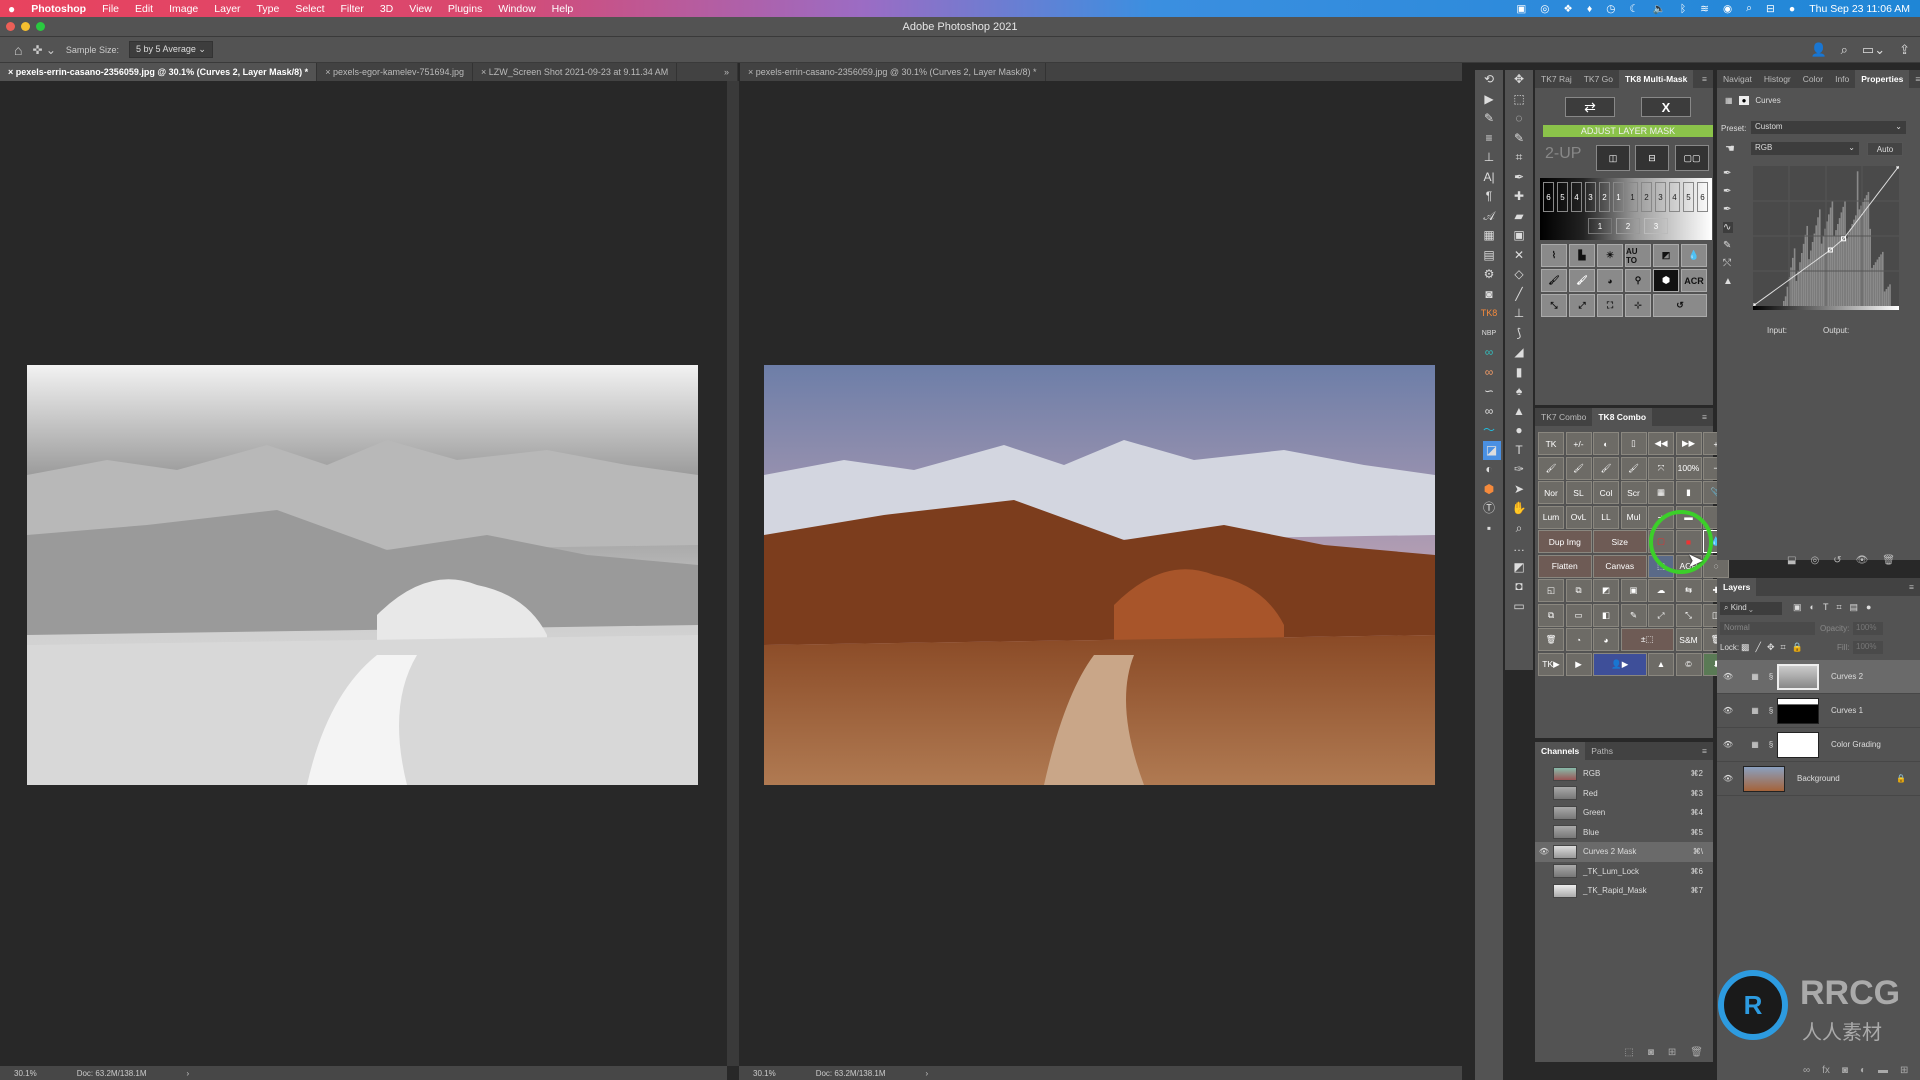 Image resolution: width=1920 pixels, height=1080 pixels. What do you see at coordinates (1885, 149) in the screenshot?
I see `auto-button: Auto` at bounding box center [1885, 149].